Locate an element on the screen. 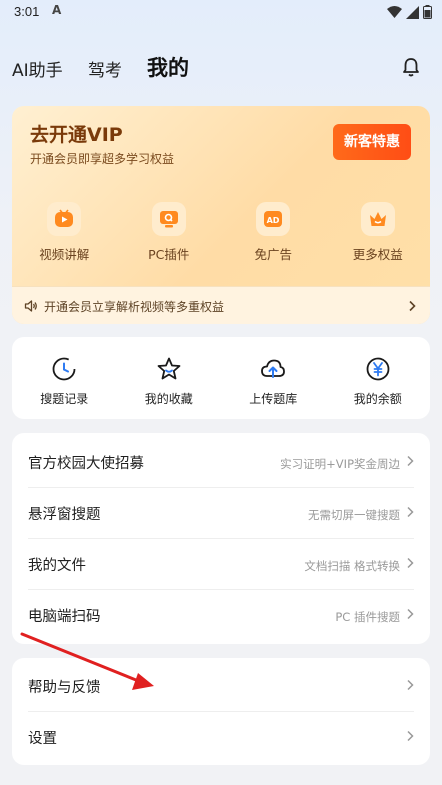  menu-hint: 无需切屏一键搜题 is located at coordinates (354, 515).